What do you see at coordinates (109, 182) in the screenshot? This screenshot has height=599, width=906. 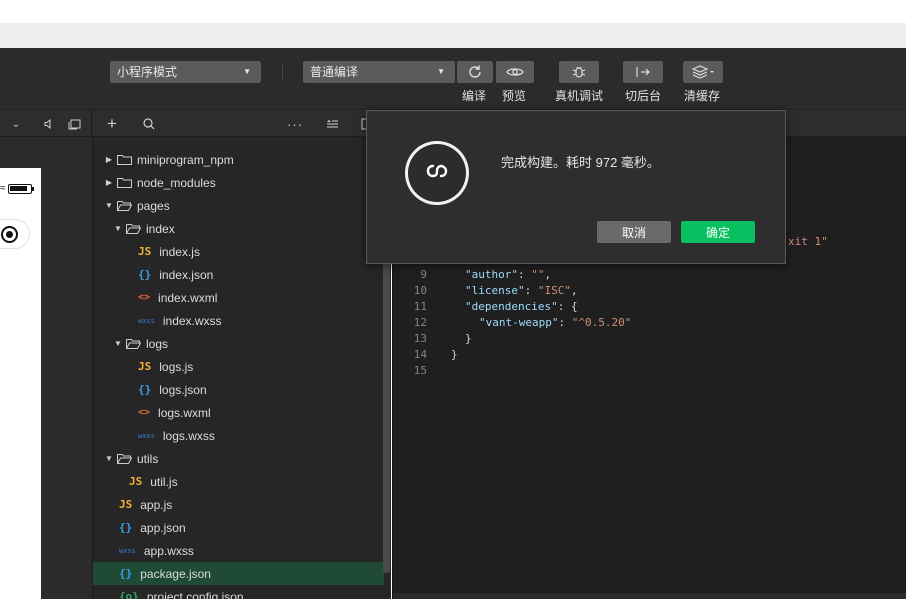 I see `chevron-right-icon: ▶` at bounding box center [109, 182].